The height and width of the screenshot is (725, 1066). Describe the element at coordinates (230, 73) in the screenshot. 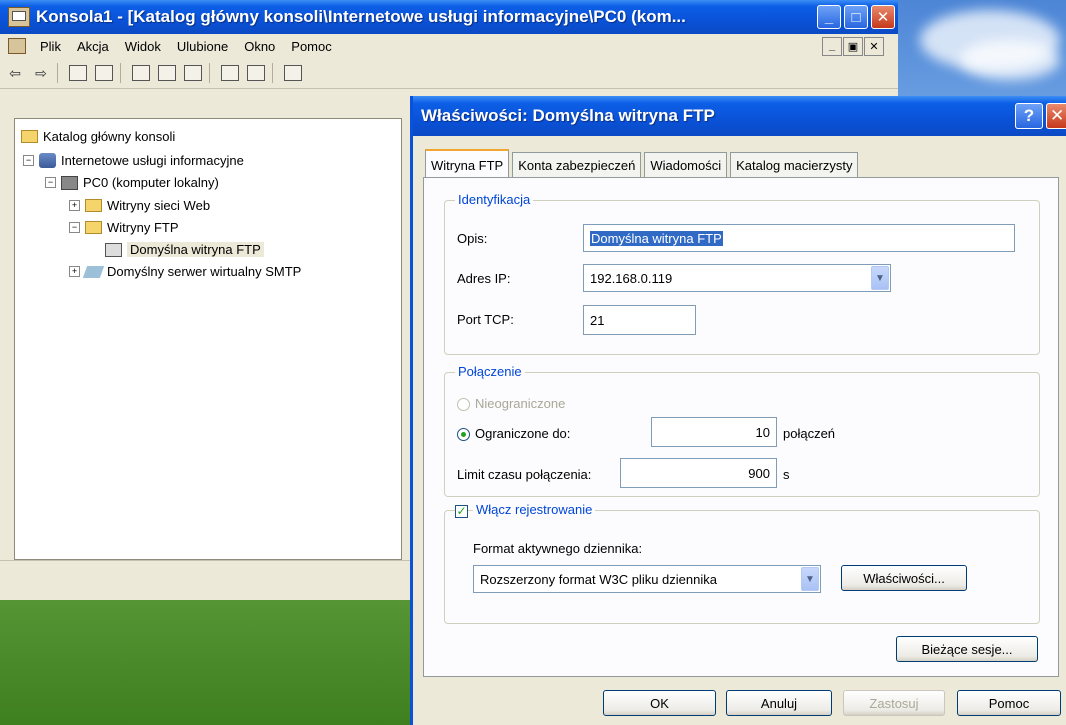

I see `help-icon` at that location.